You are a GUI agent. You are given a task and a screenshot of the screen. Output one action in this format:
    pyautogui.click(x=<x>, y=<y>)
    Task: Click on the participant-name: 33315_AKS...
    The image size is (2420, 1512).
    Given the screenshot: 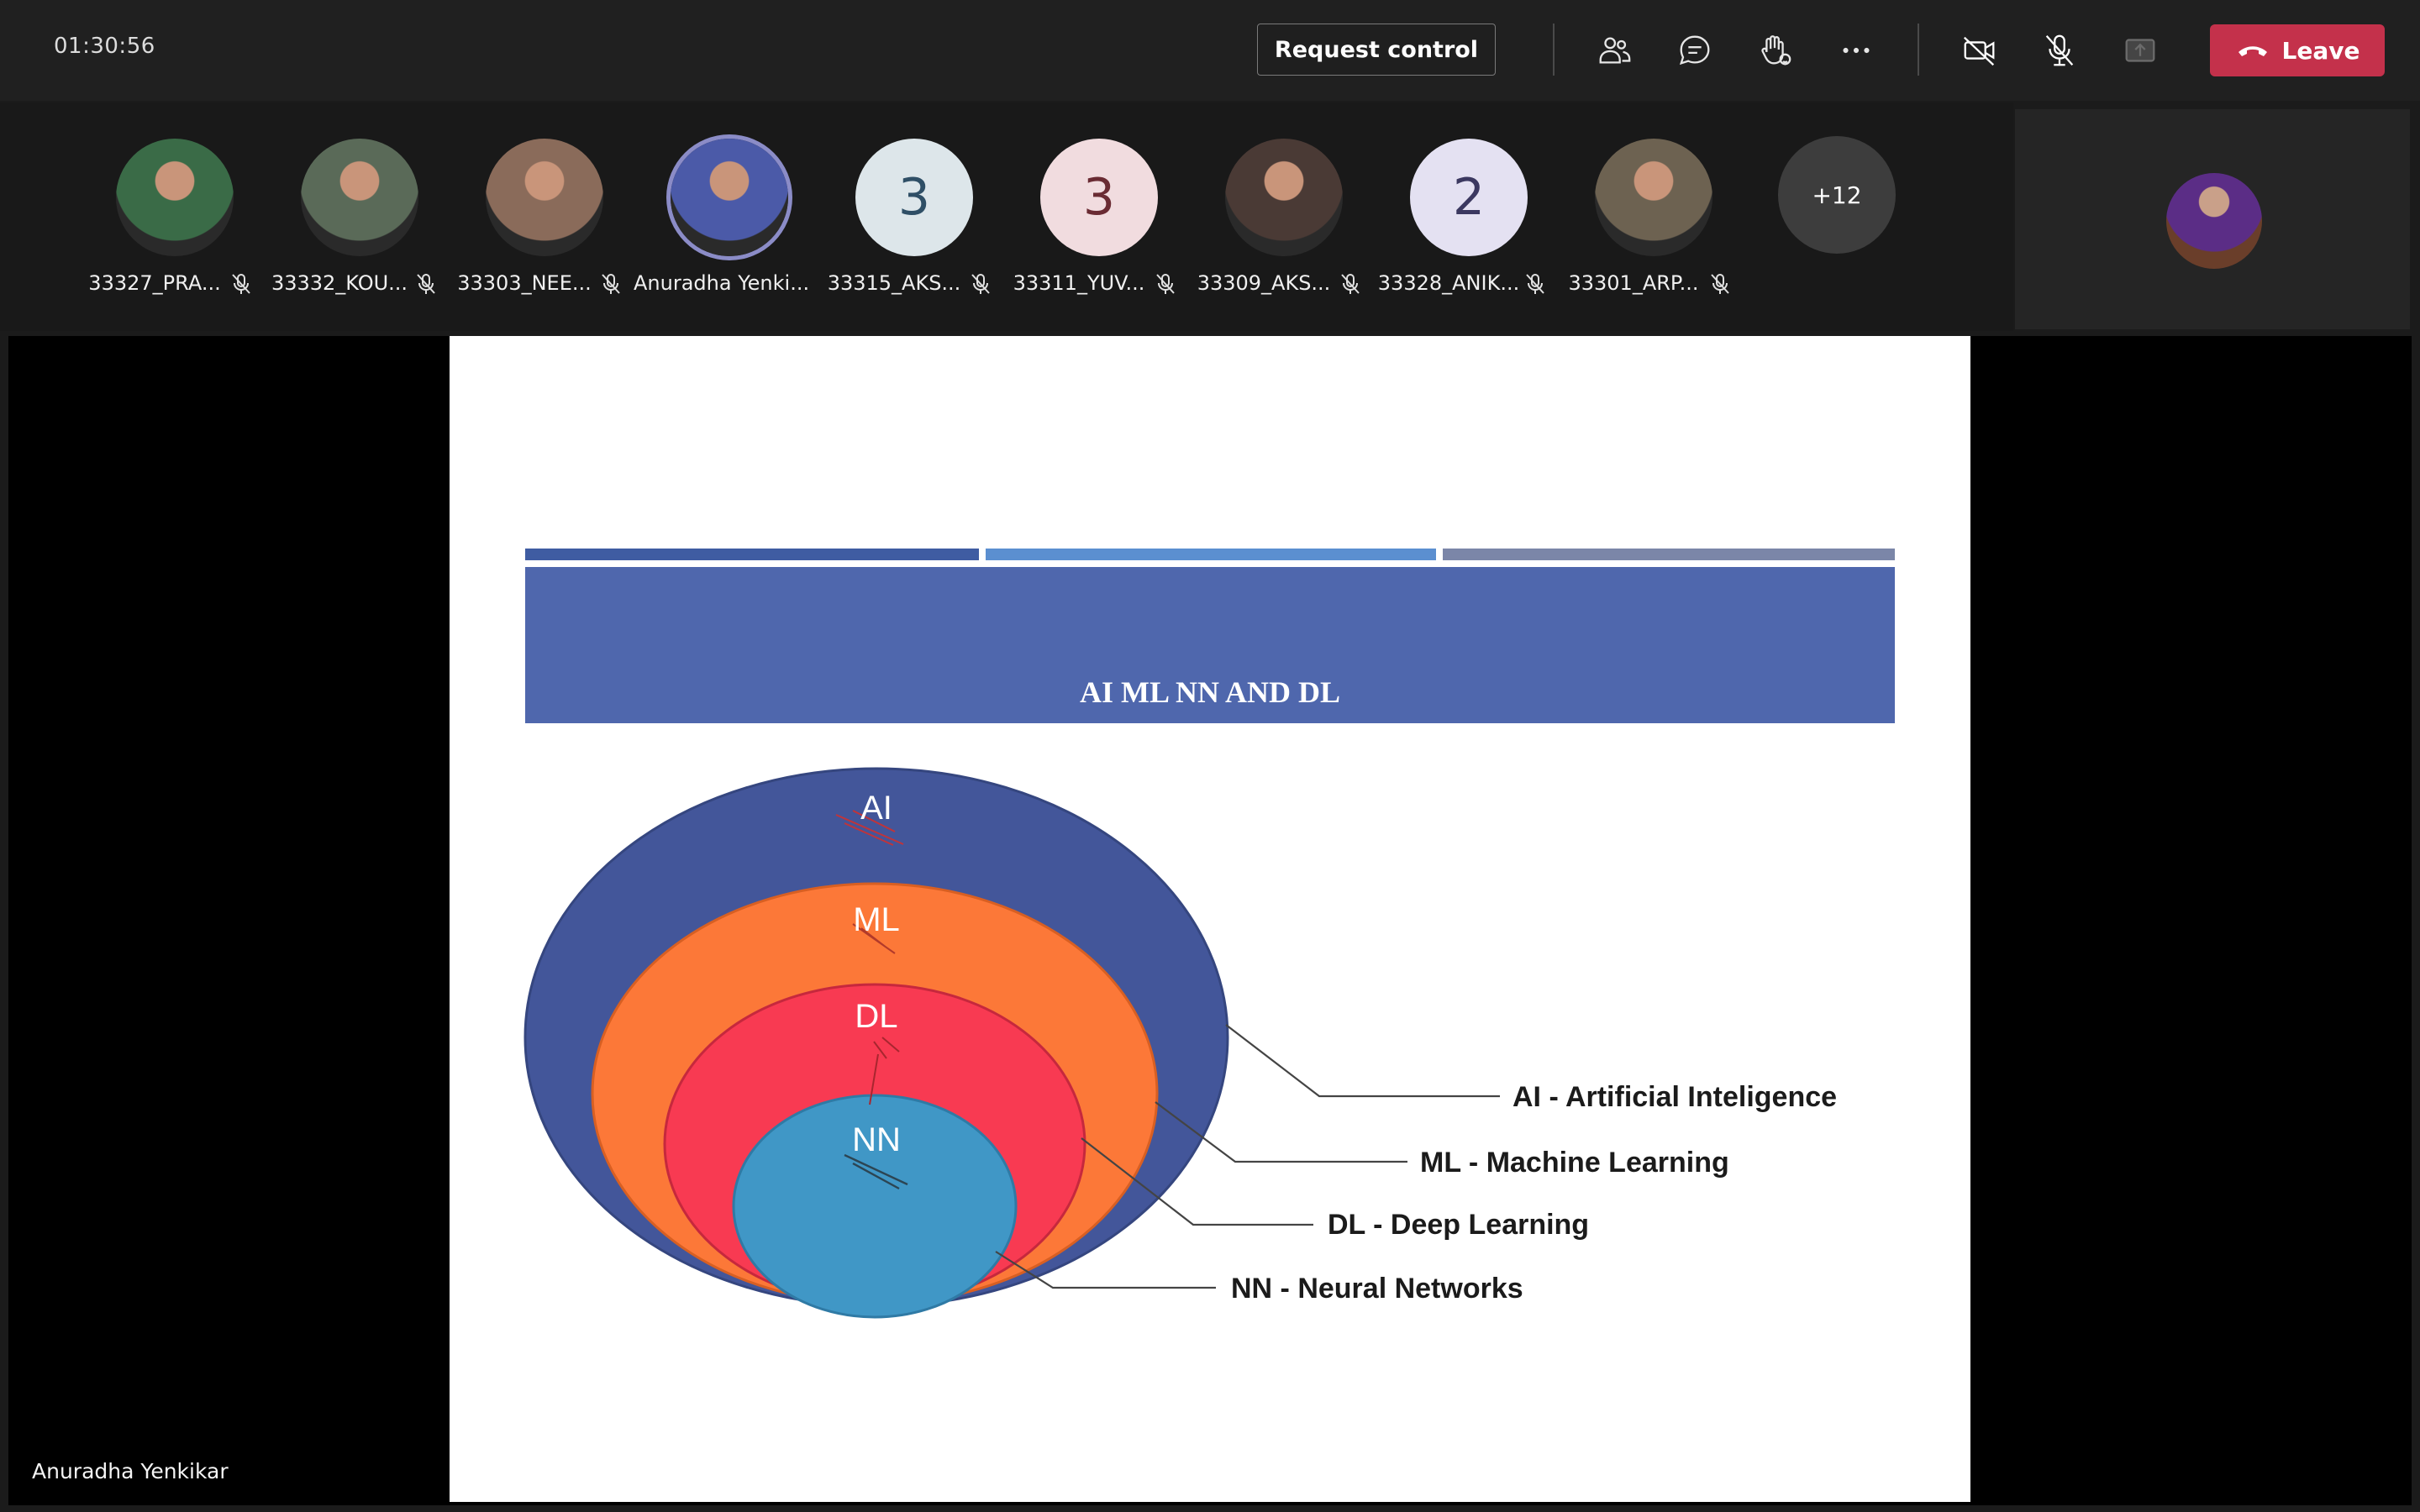 What is the action you would take?
    pyautogui.click(x=894, y=283)
    